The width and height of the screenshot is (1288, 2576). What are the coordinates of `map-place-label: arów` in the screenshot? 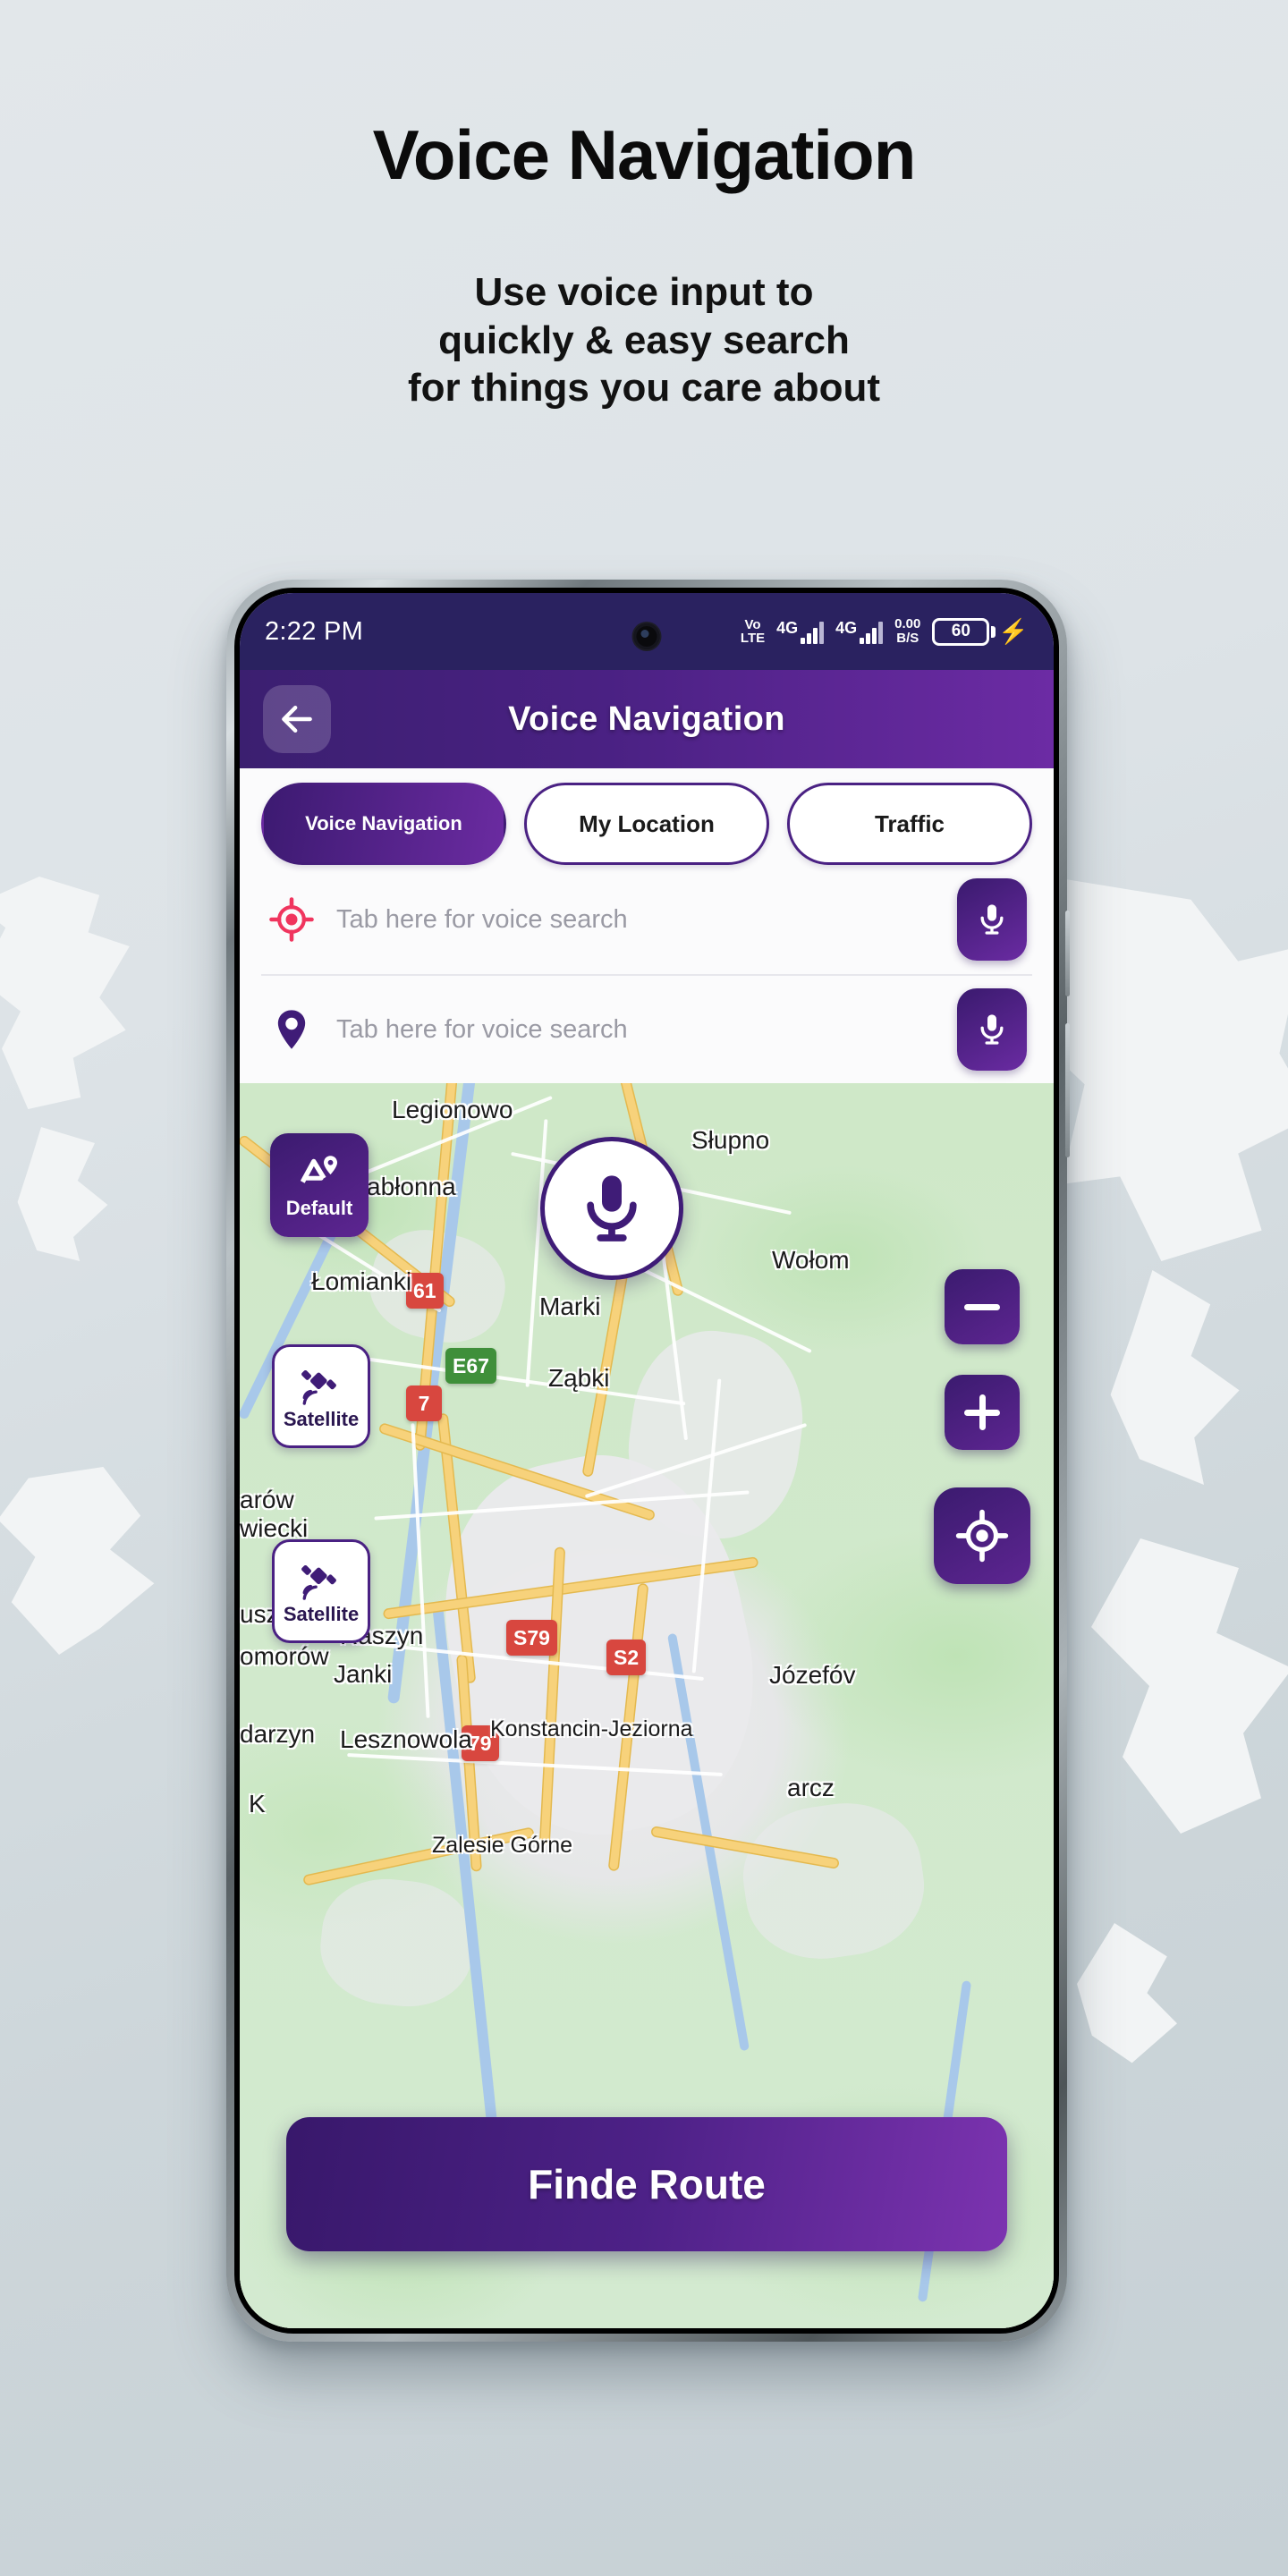 It's located at (267, 1499).